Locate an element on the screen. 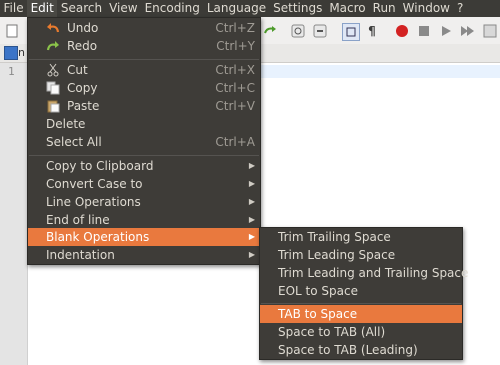 The image size is (500, 365). menu-window: Window is located at coordinates (426, 8).